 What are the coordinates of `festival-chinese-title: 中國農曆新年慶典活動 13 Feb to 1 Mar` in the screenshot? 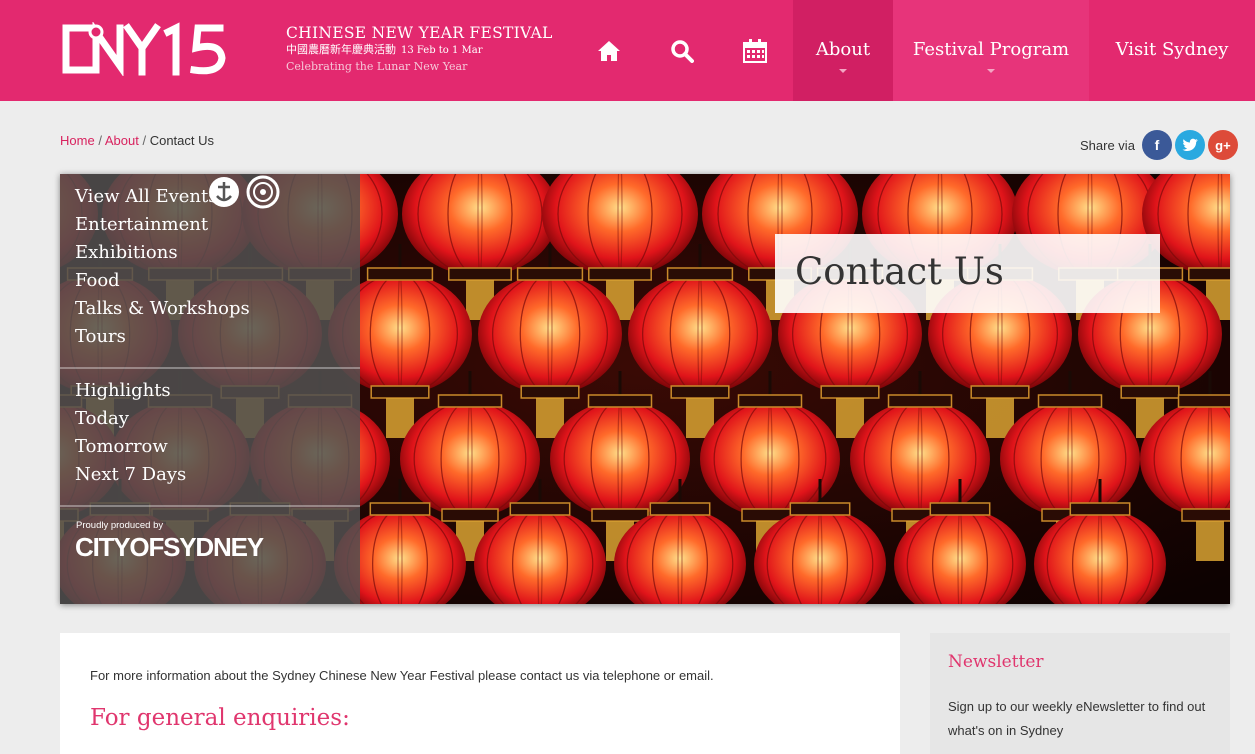 It's located at (419, 50).